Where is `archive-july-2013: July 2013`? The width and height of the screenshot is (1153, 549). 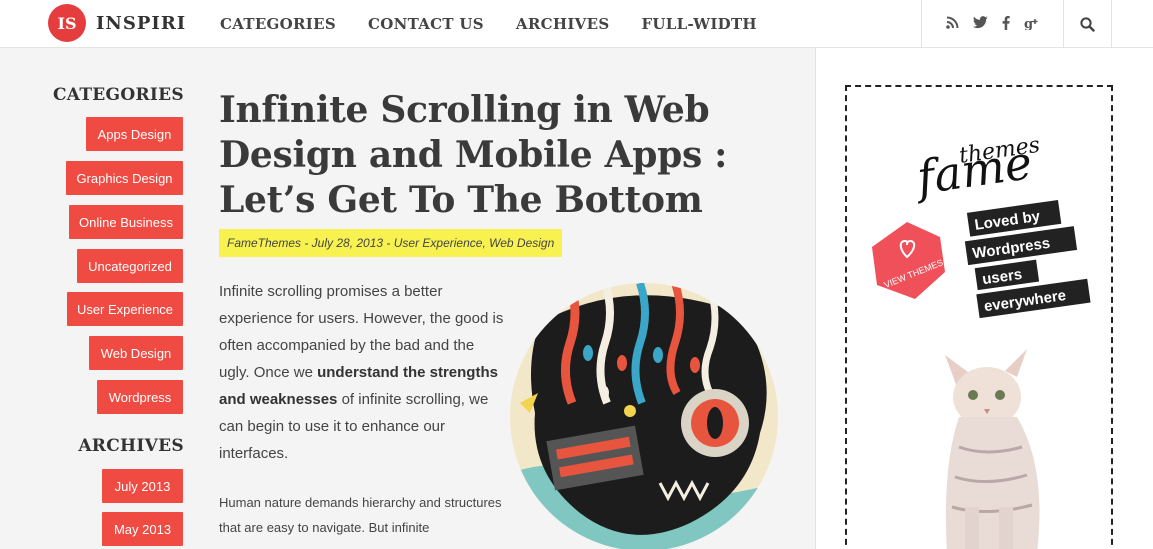 archive-july-2013: July 2013 is located at coordinates (142, 486).